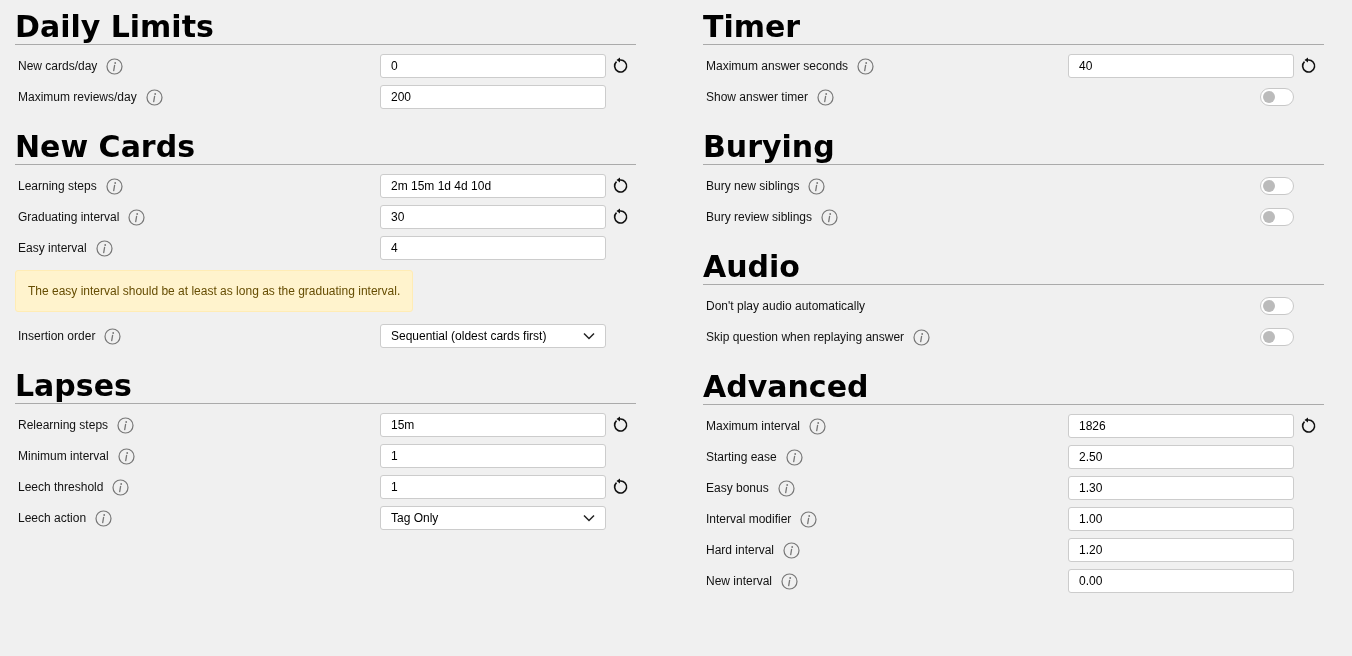  Describe the element at coordinates (805, 337) in the screenshot. I see `setting-label: Skip question when replaying answer` at that location.